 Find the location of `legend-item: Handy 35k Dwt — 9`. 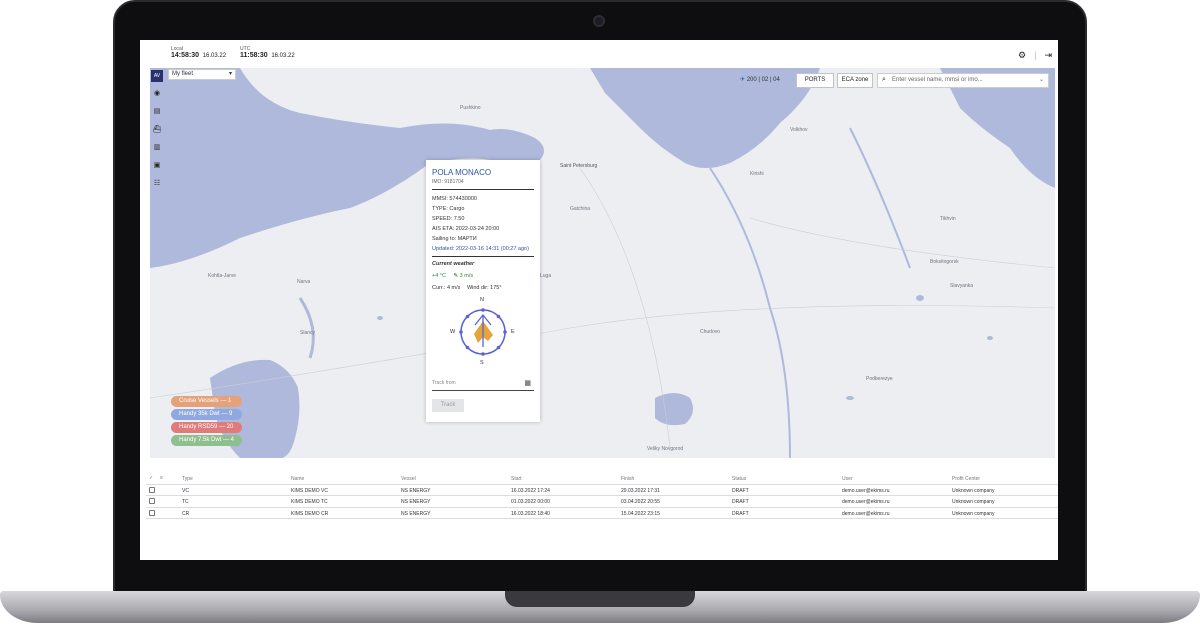

legend-item: Handy 35k Dwt — 9 is located at coordinates (207, 414).